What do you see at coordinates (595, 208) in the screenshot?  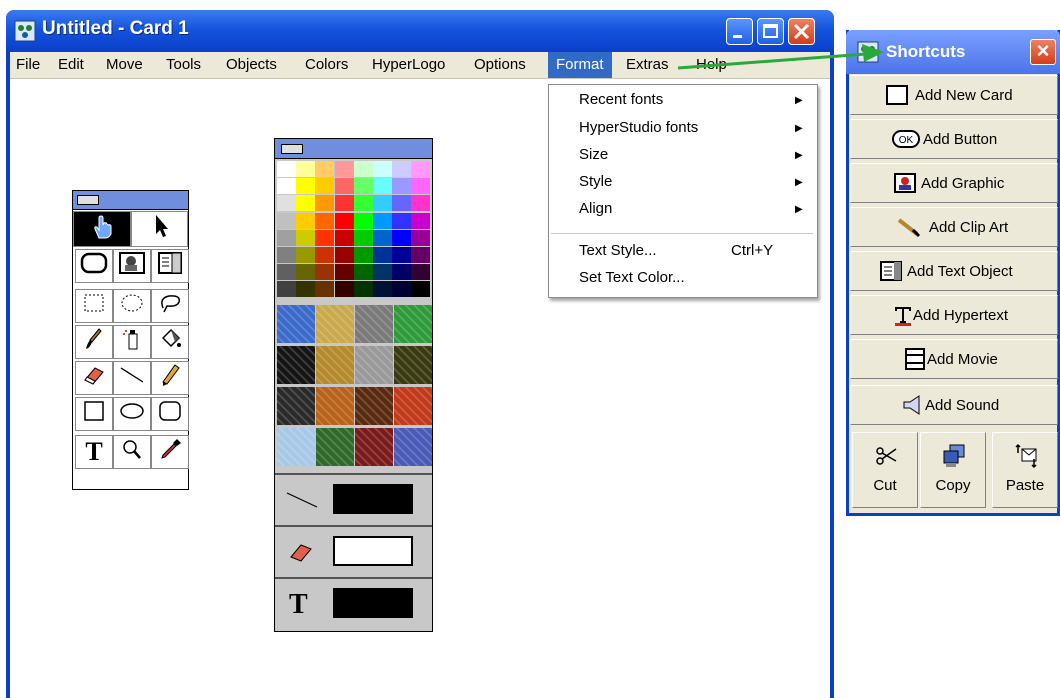 I see `menu-item-align: Align` at bounding box center [595, 208].